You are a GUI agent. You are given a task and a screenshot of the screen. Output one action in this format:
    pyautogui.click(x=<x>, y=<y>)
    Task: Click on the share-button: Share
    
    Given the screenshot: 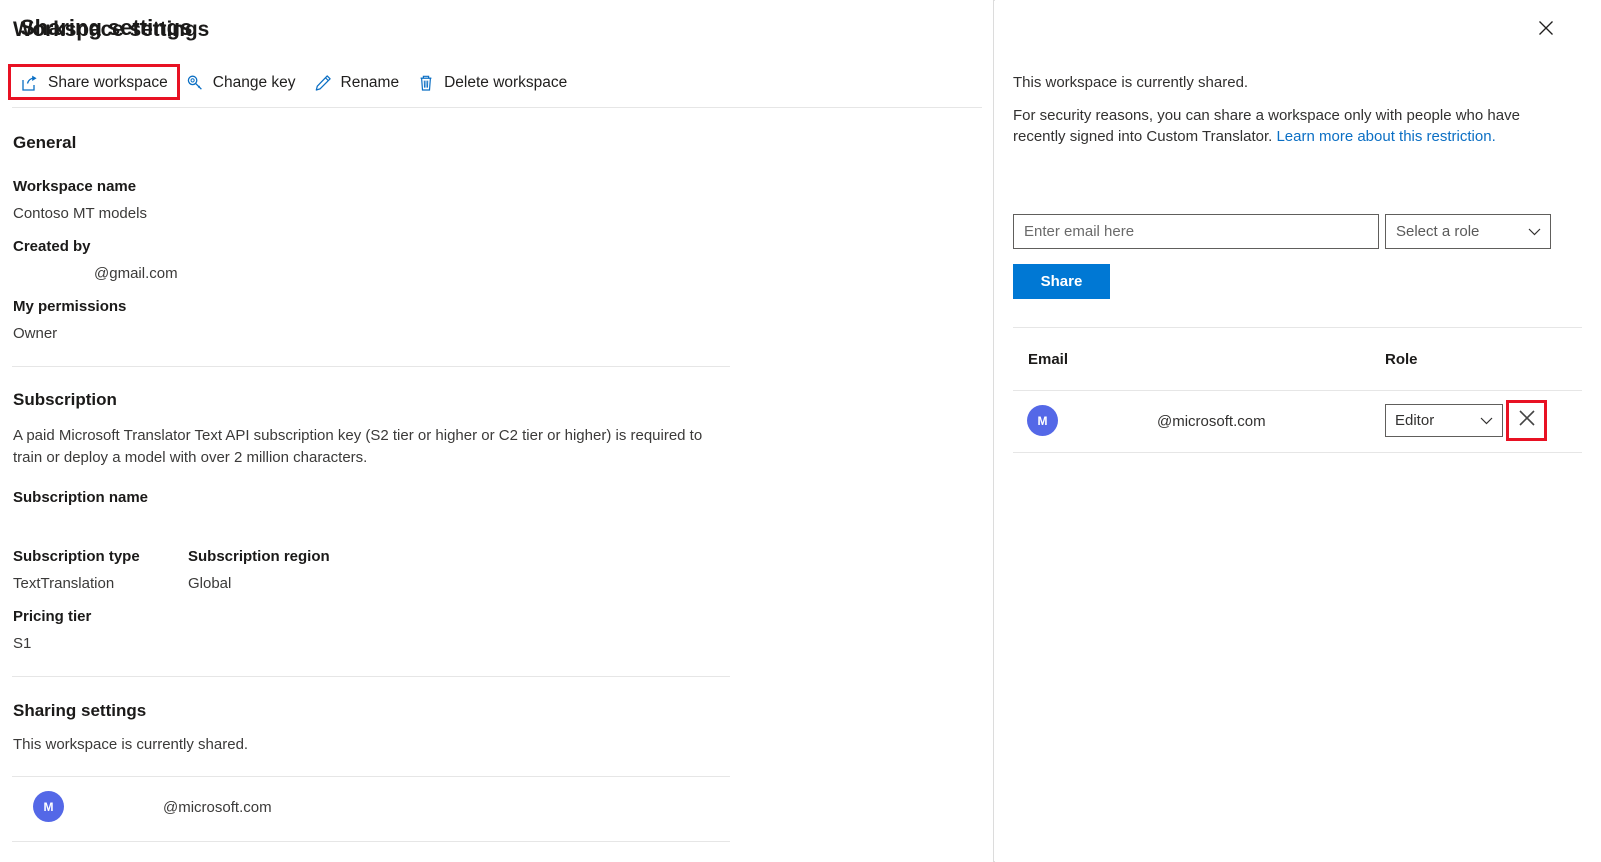 What is the action you would take?
    pyautogui.click(x=1061, y=281)
    